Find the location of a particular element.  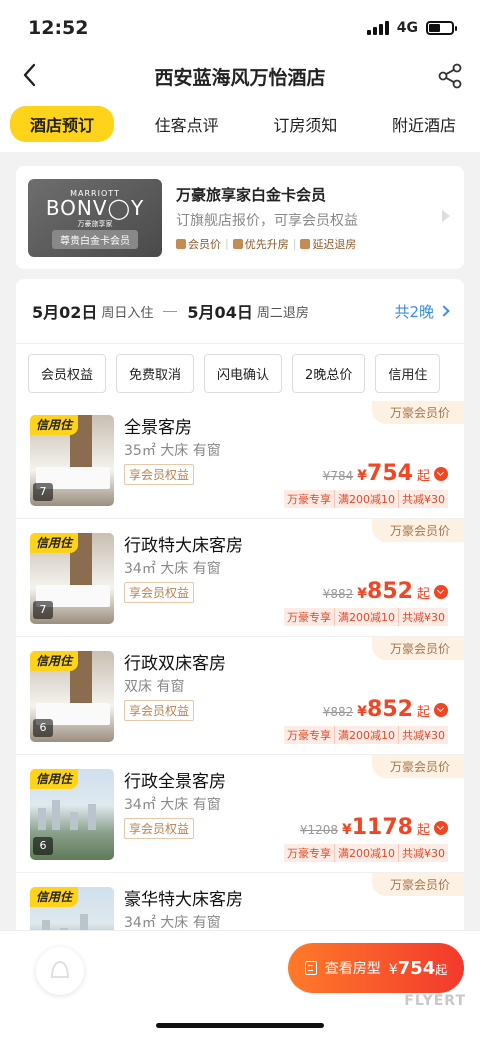

price-row: ¥882 ¥852 起 is located at coordinates (385, 591).